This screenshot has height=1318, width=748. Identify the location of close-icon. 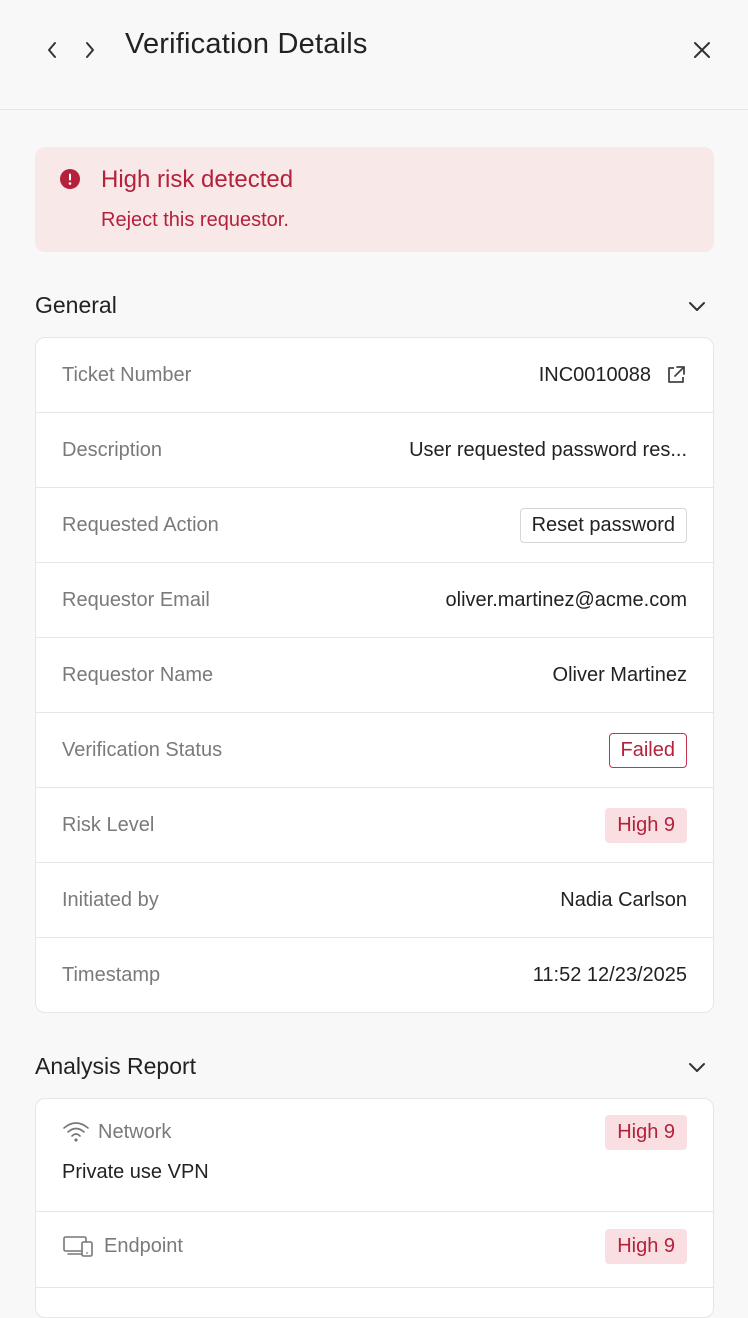
(702, 50).